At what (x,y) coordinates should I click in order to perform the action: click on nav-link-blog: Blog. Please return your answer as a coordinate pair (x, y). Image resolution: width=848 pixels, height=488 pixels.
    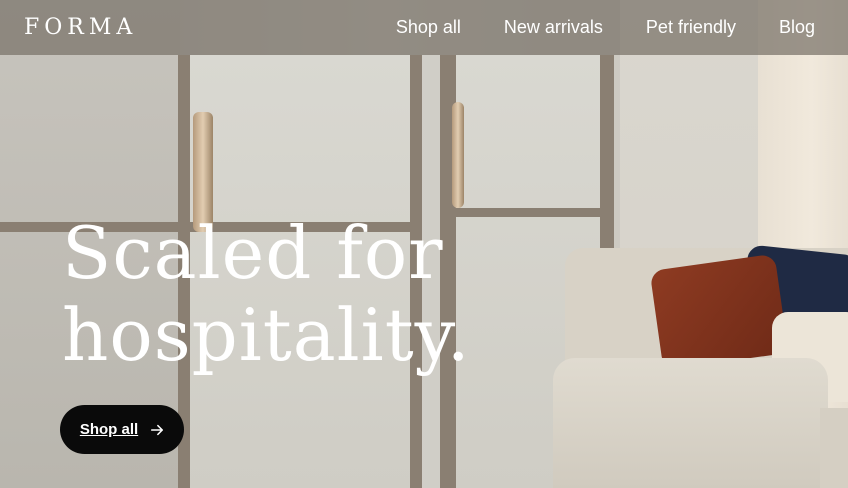
    Looking at the image, I should click on (797, 27).